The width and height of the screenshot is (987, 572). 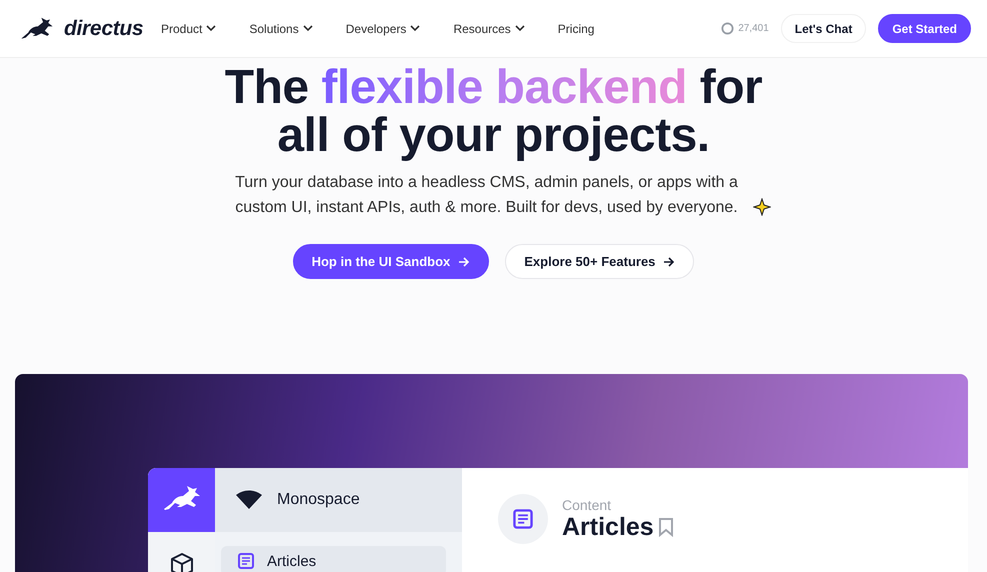 I want to click on nav-link: Solutions, so click(x=281, y=29).